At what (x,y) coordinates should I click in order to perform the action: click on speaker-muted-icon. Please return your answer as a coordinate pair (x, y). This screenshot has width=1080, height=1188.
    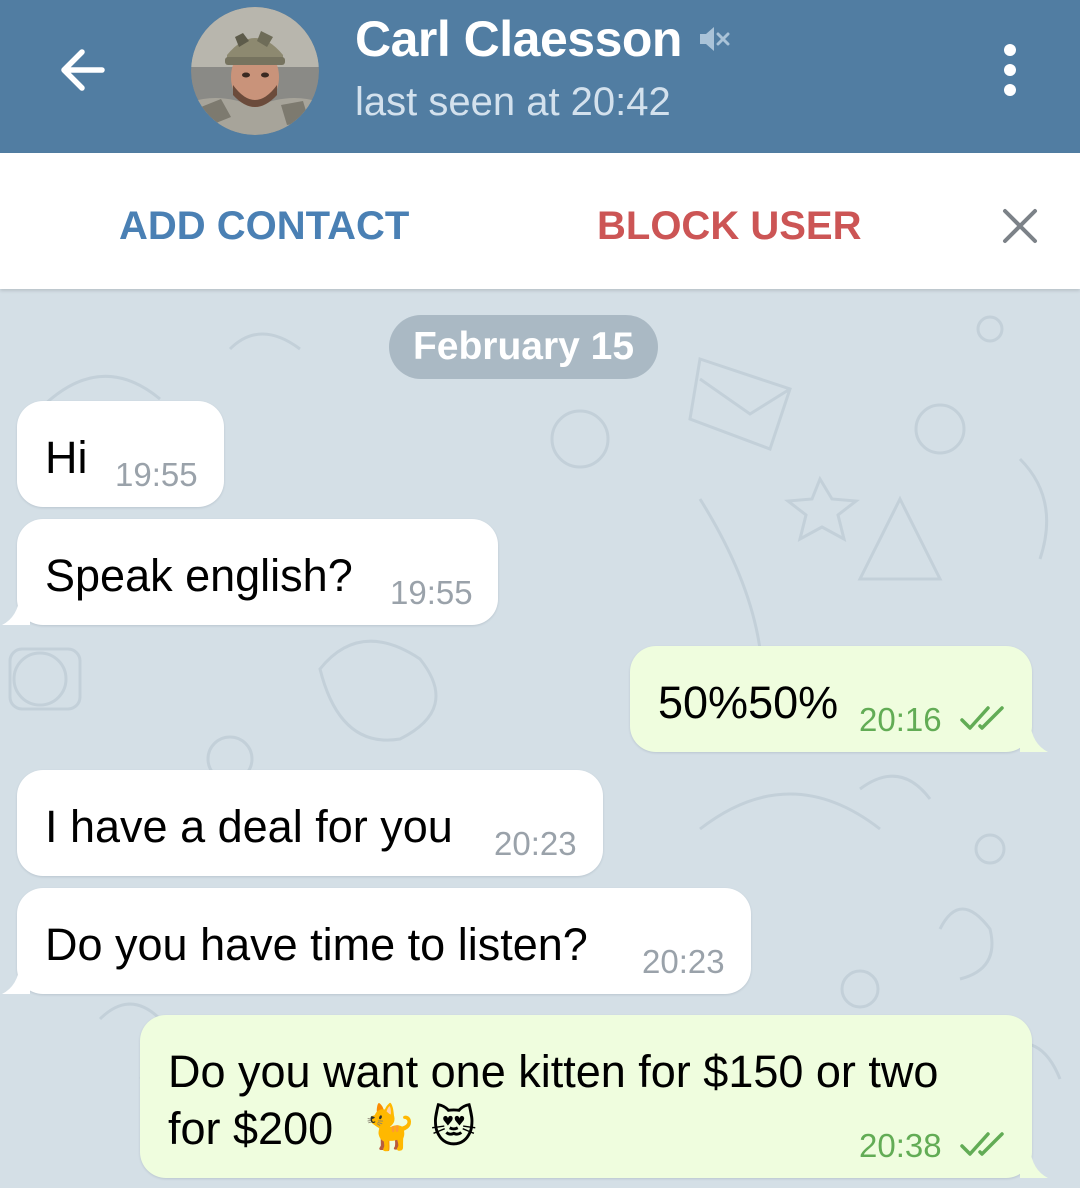
    Looking at the image, I should click on (714, 39).